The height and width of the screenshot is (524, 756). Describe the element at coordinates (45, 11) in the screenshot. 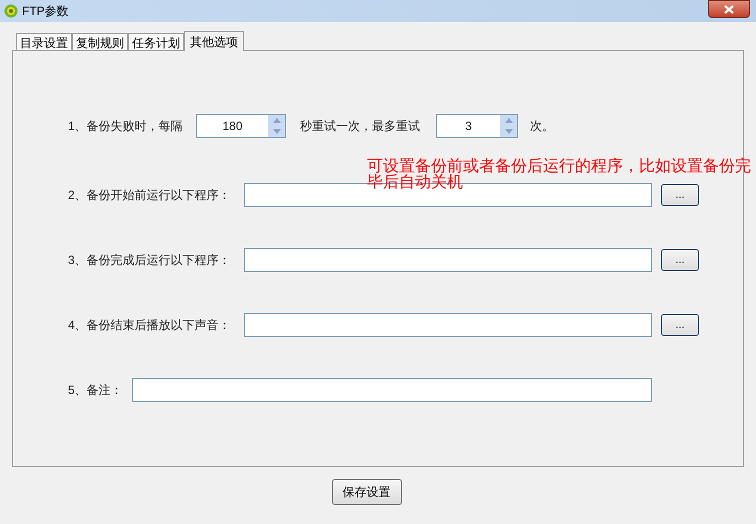

I see `window-title: FTP参数` at that location.